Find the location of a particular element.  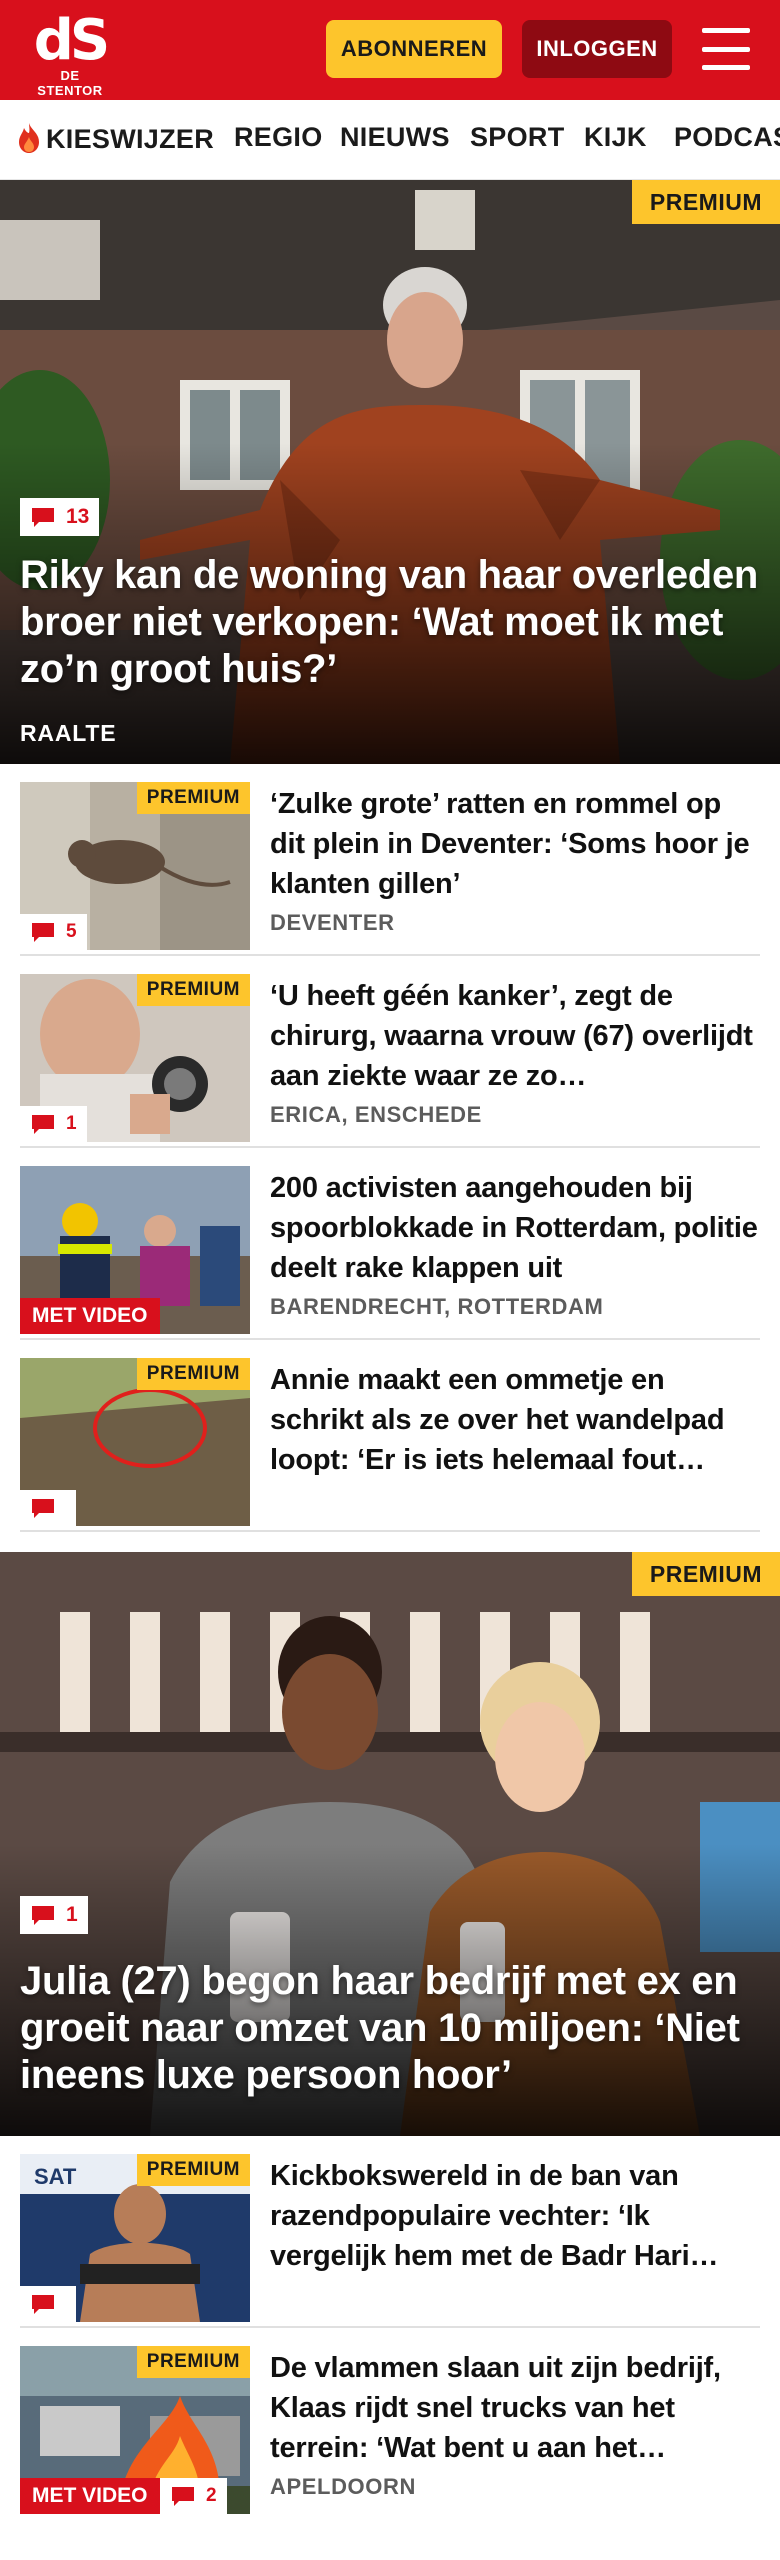

nav-item-sport: SPORT is located at coordinates (517, 137).